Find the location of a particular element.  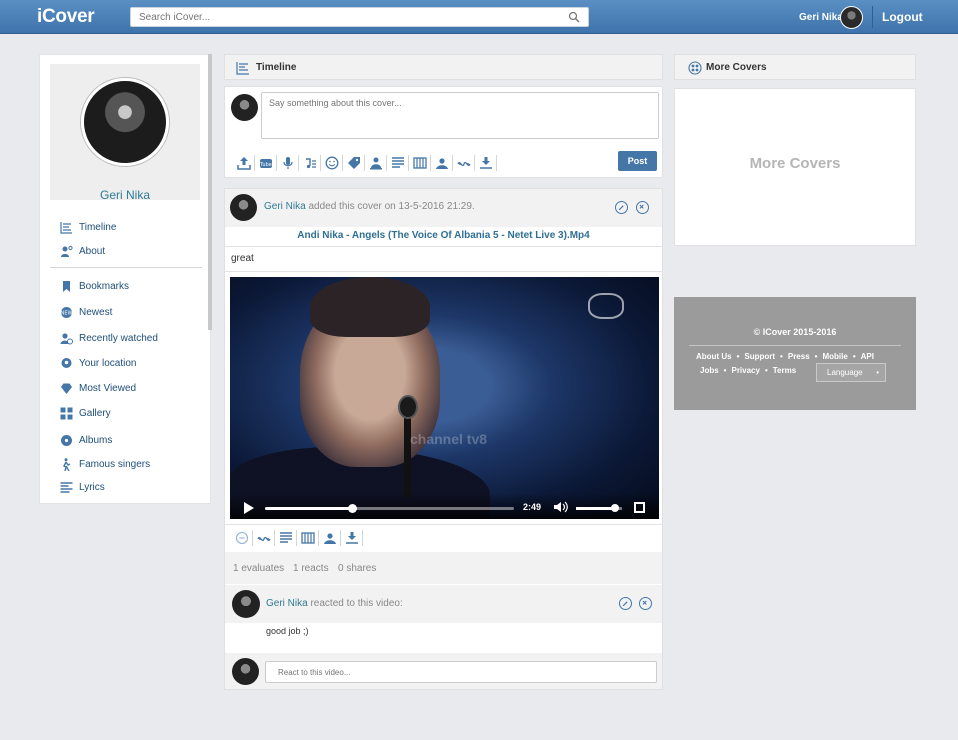

reacts-count: 1 reacts is located at coordinates (311, 568).